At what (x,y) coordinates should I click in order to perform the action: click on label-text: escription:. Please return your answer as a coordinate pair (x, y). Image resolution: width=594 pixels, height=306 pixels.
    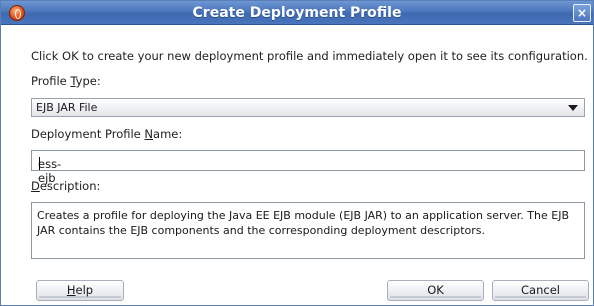
    Looking at the image, I should click on (70, 186).